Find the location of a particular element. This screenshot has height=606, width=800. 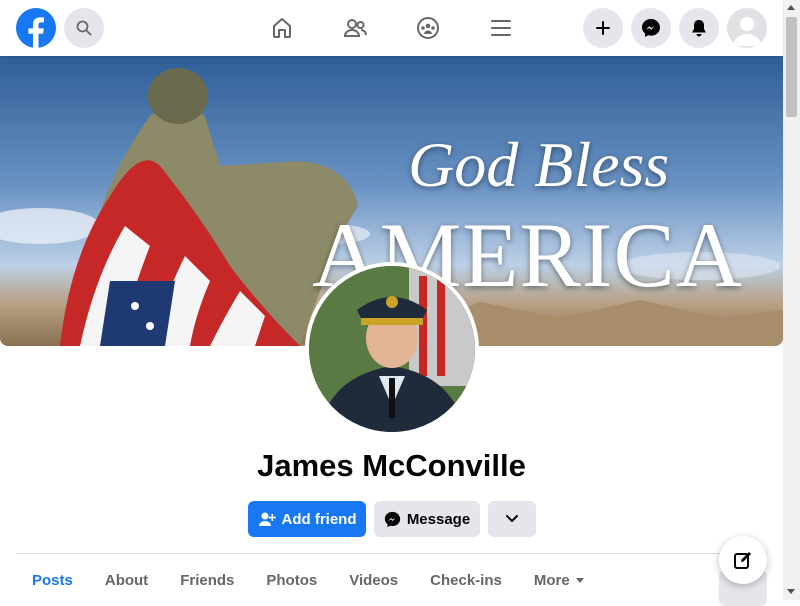

plus-icon is located at coordinates (603, 28).